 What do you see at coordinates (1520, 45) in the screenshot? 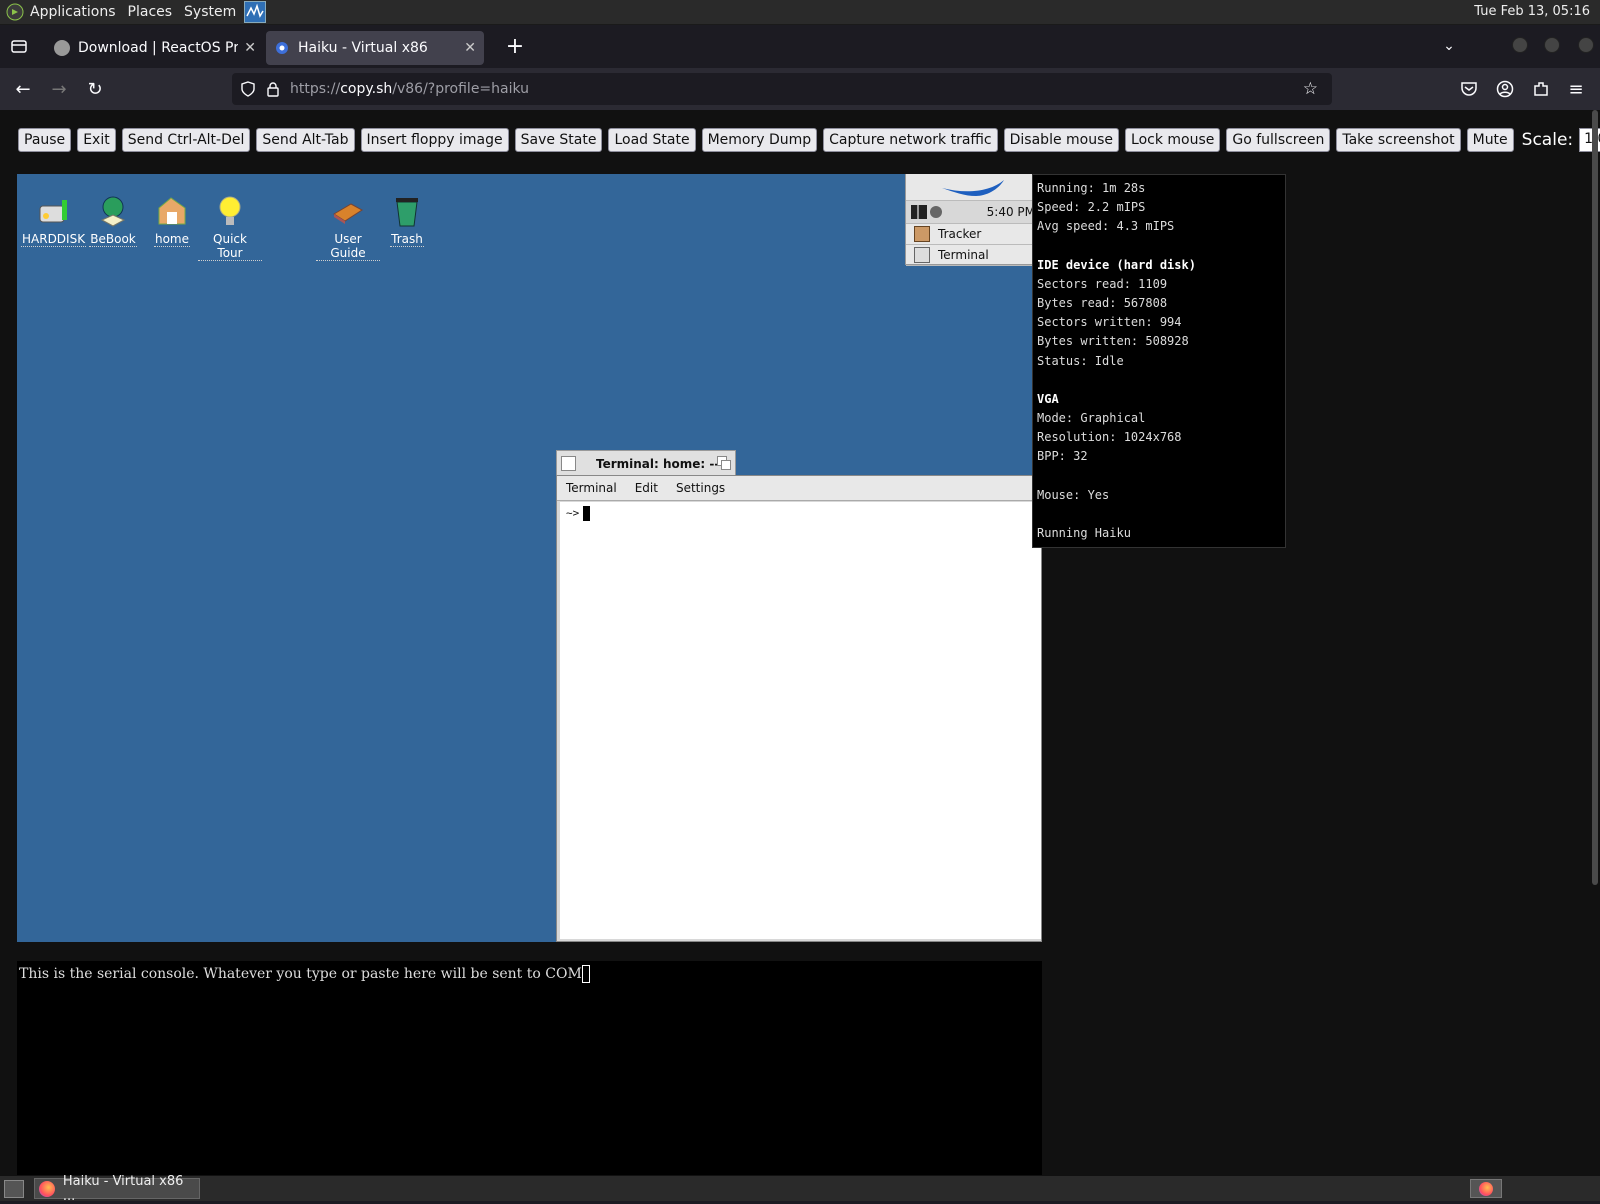
I see `minimize-window-icon` at bounding box center [1520, 45].